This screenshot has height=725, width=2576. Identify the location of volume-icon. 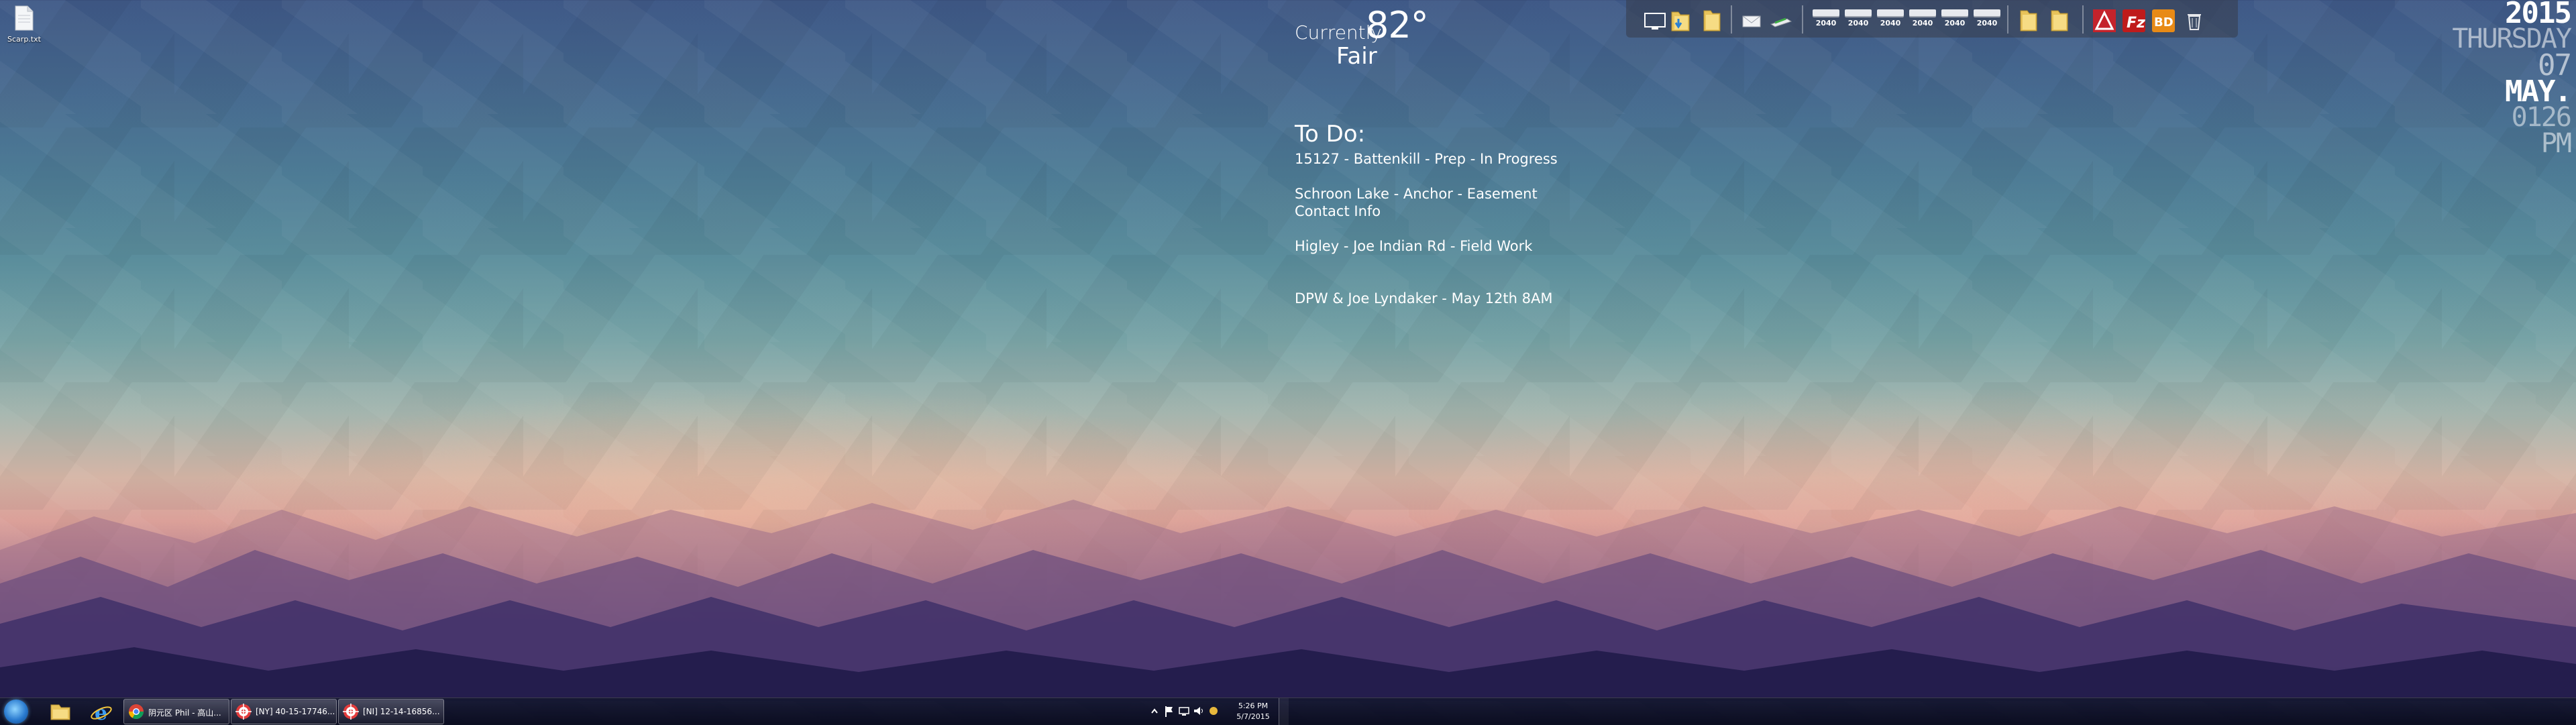
(1199, 711).